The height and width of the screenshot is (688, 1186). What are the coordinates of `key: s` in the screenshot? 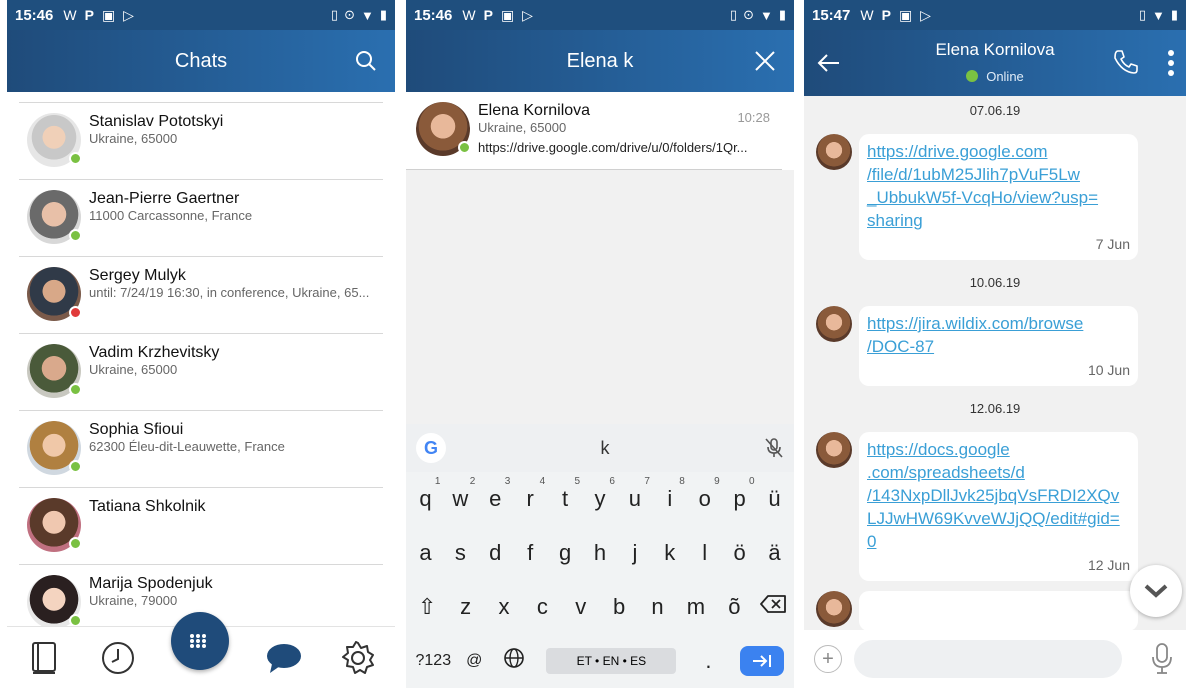 It's located at (460, 553).